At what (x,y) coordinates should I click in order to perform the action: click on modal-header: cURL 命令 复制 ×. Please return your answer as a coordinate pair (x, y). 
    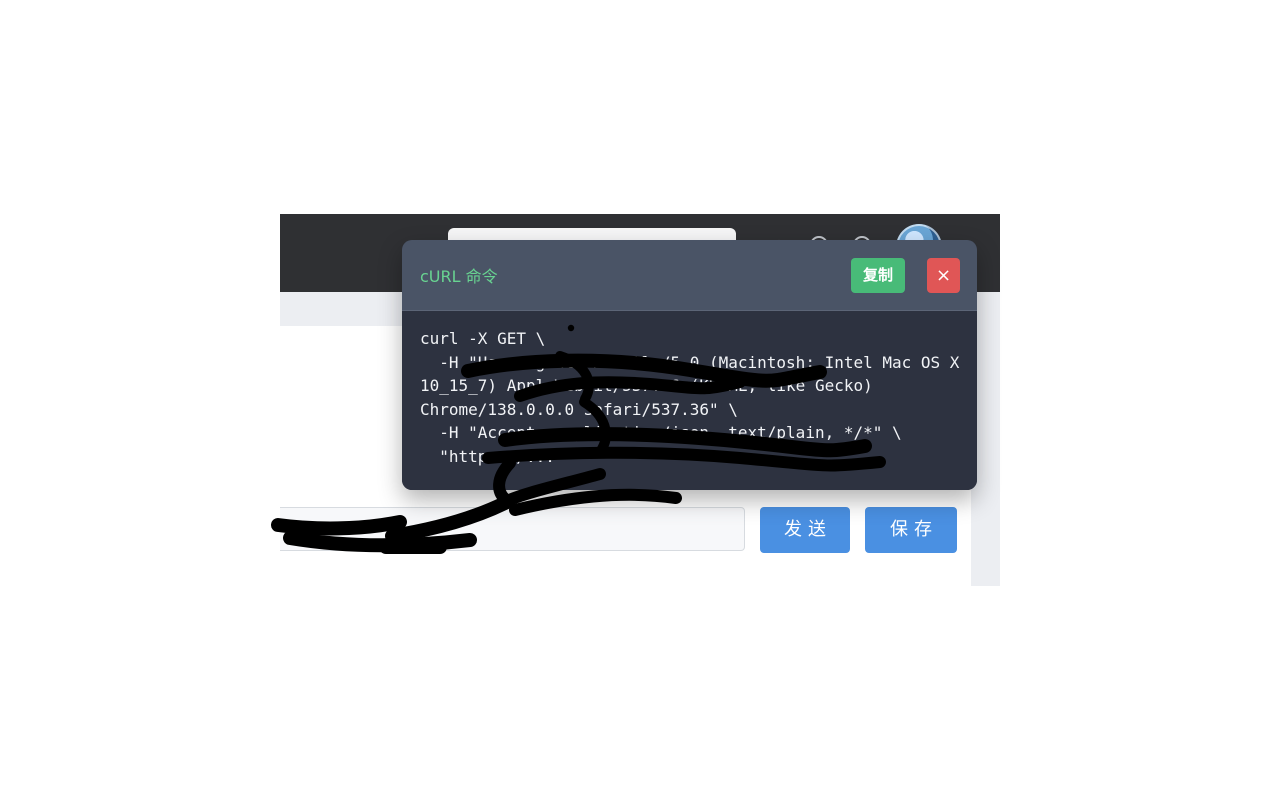
    Looking at the image, I should click on (689, 275).